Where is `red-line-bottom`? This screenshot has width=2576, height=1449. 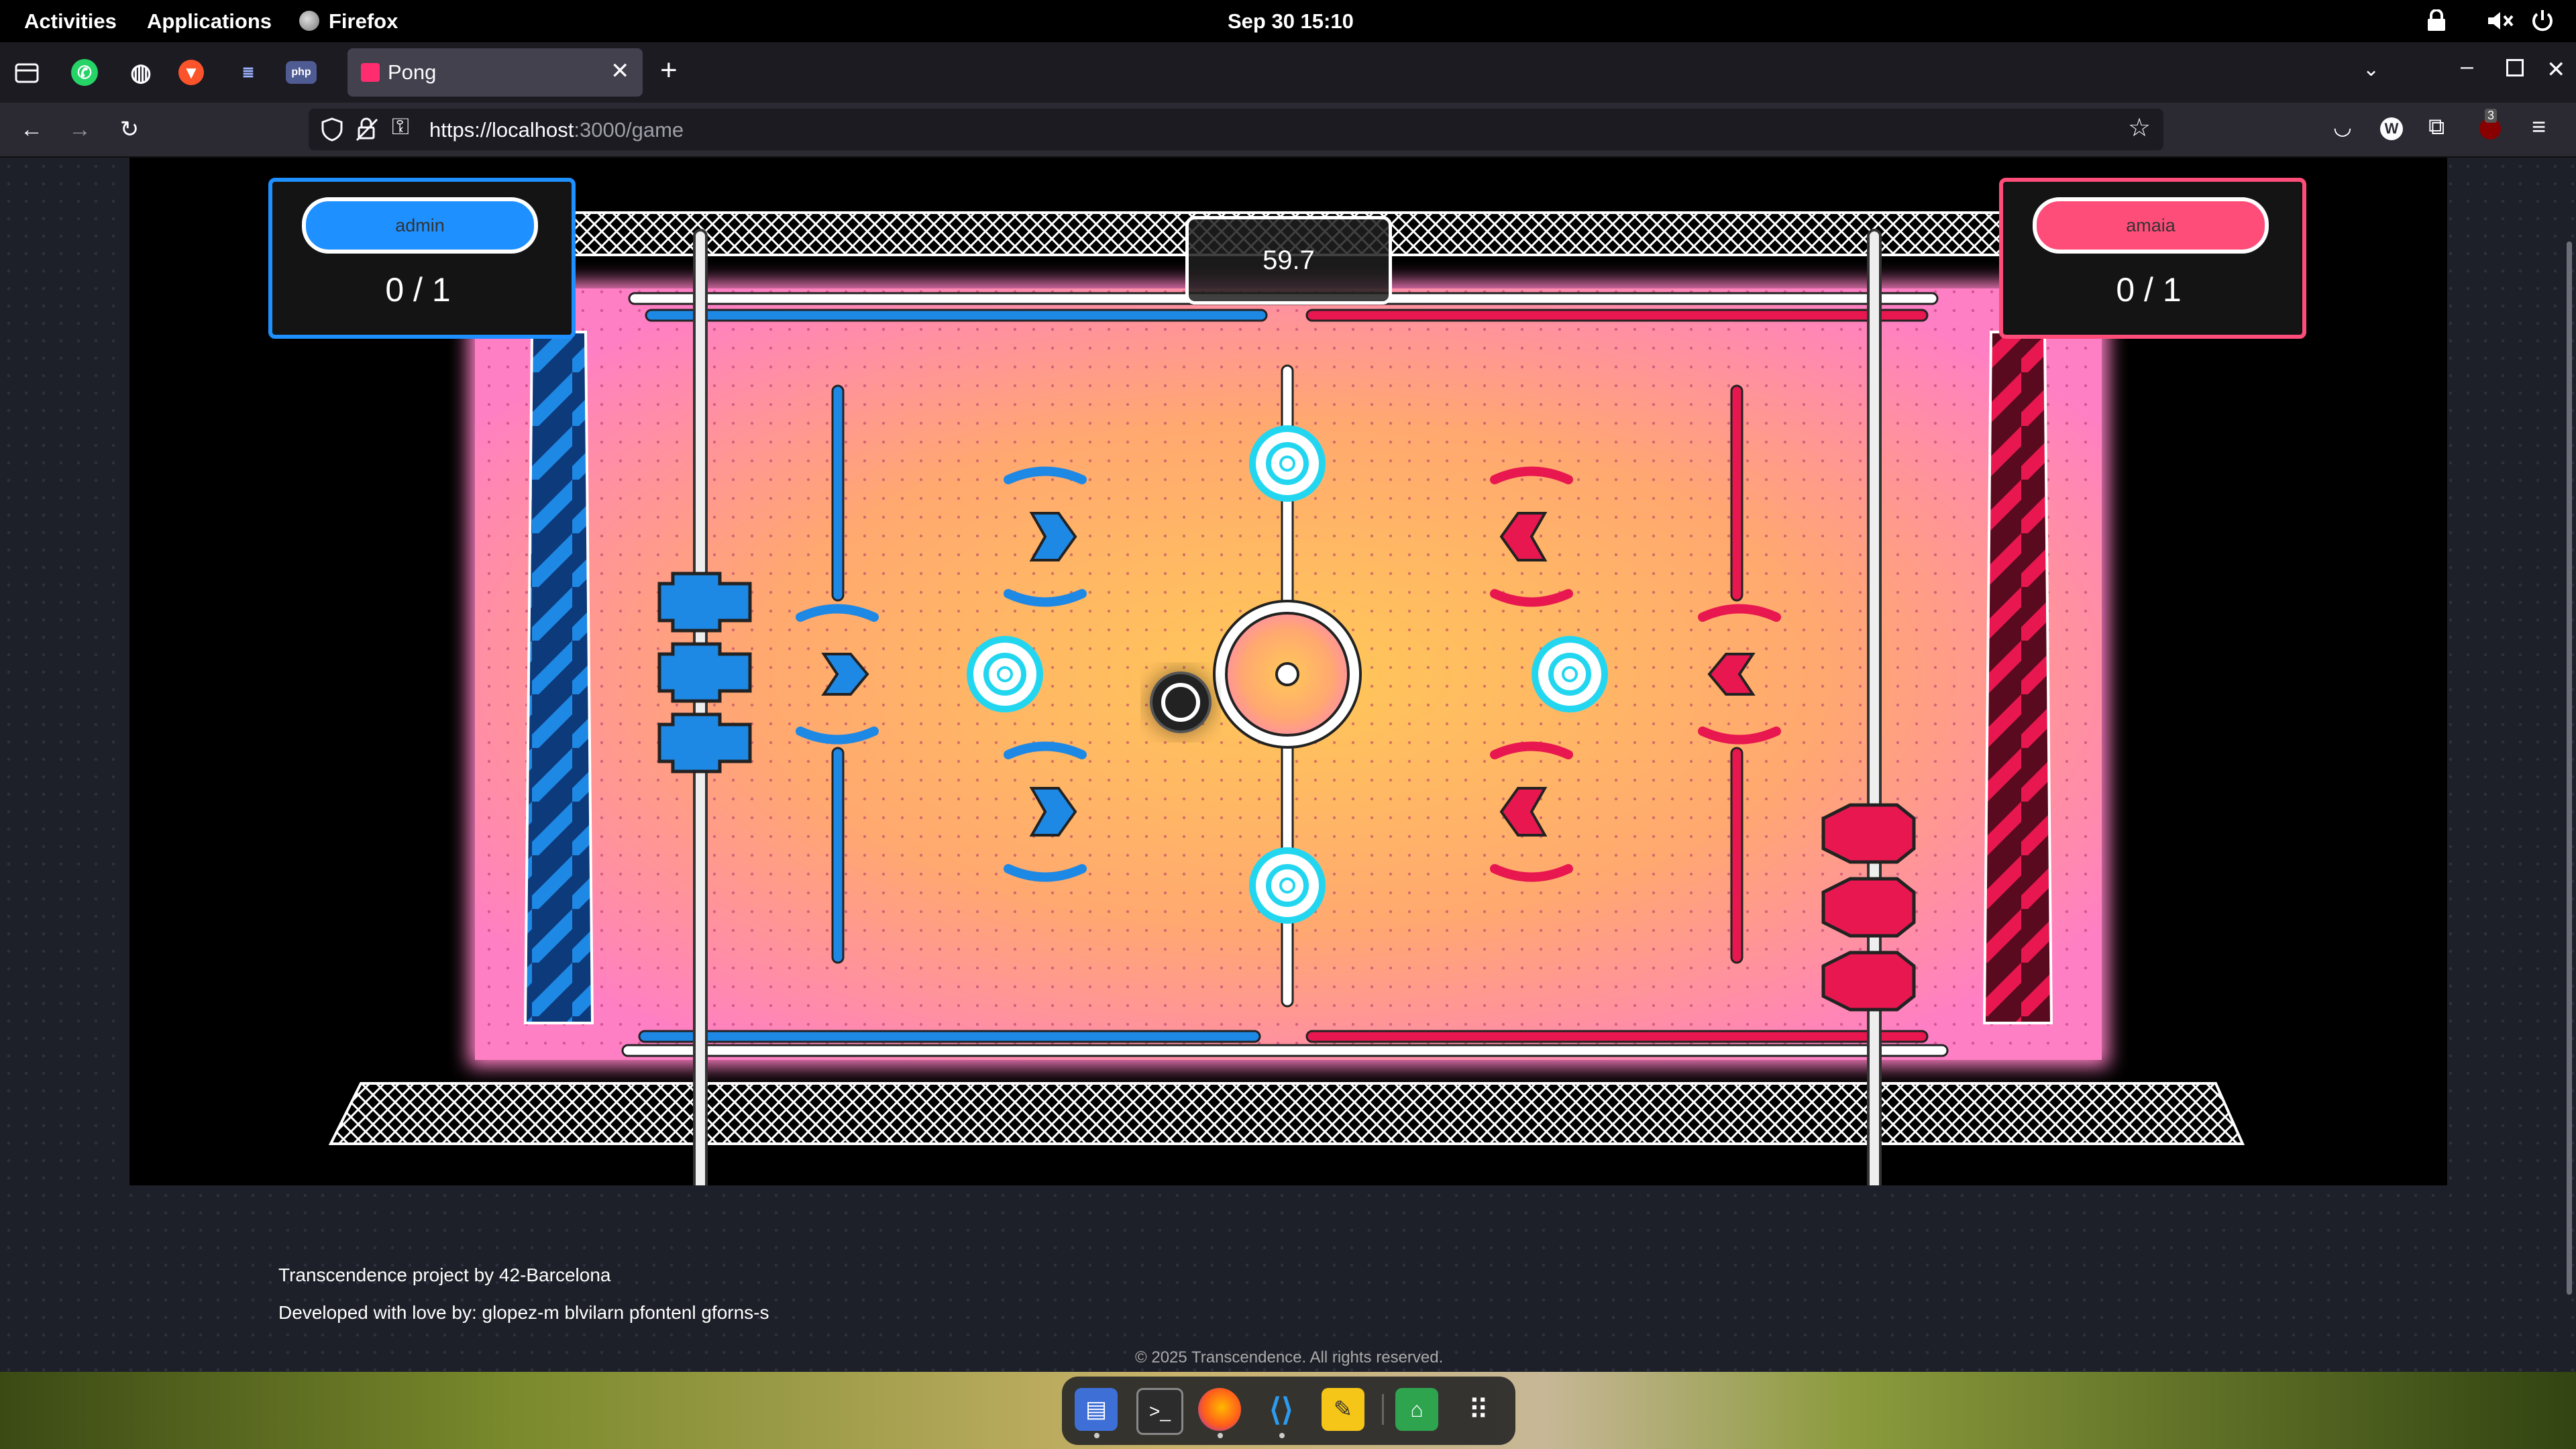
red-line-bottom is located at coordinates (1736, 855).